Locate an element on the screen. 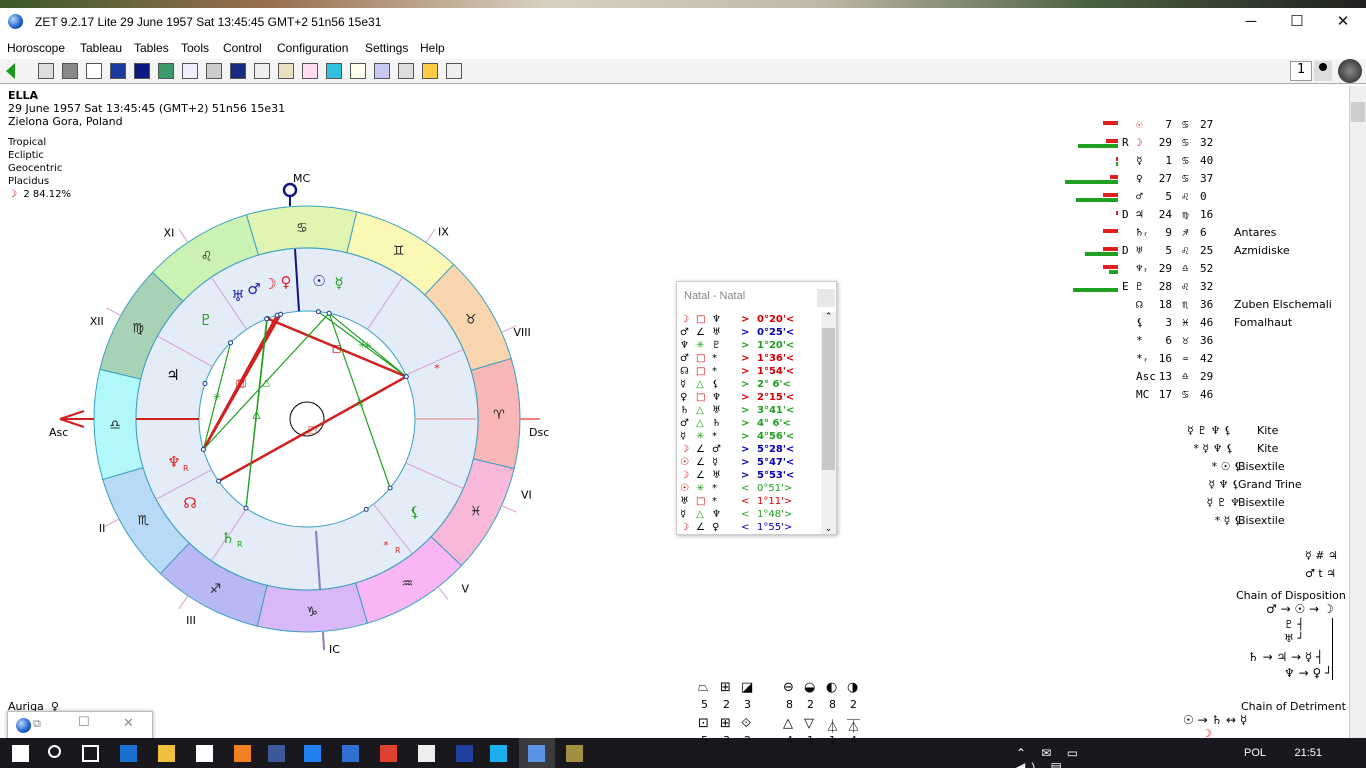  scroll-up-icon: ⌃ is located at coordinates (828, 317).